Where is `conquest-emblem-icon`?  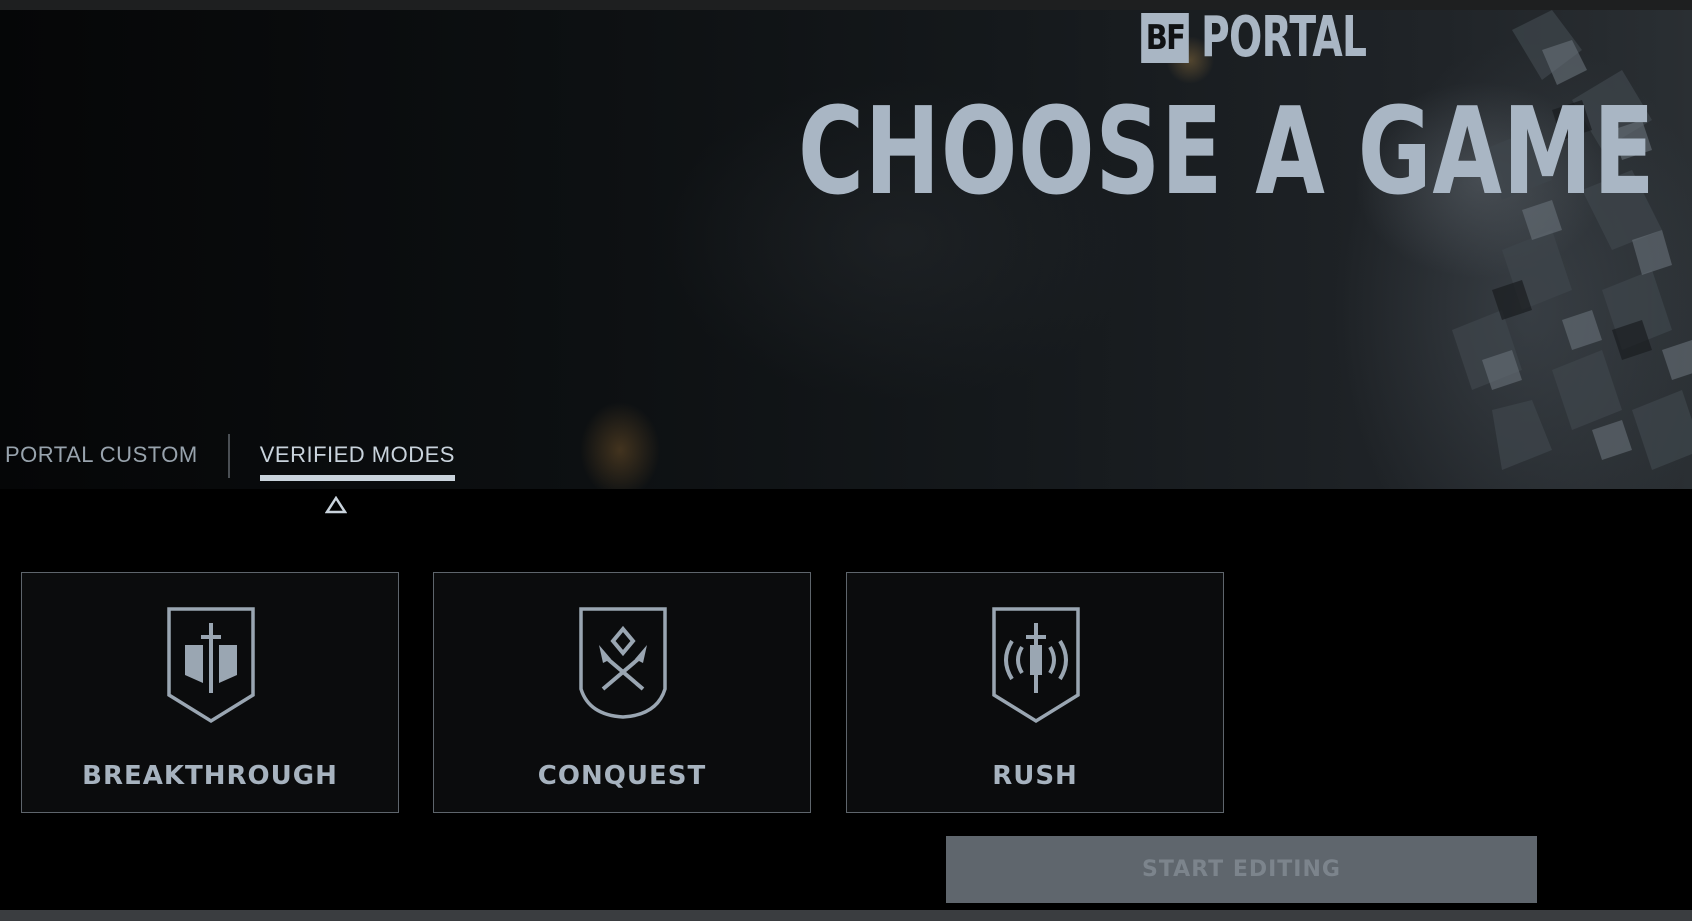 conquest-emblem-icon is located at coordinates (623, 663).